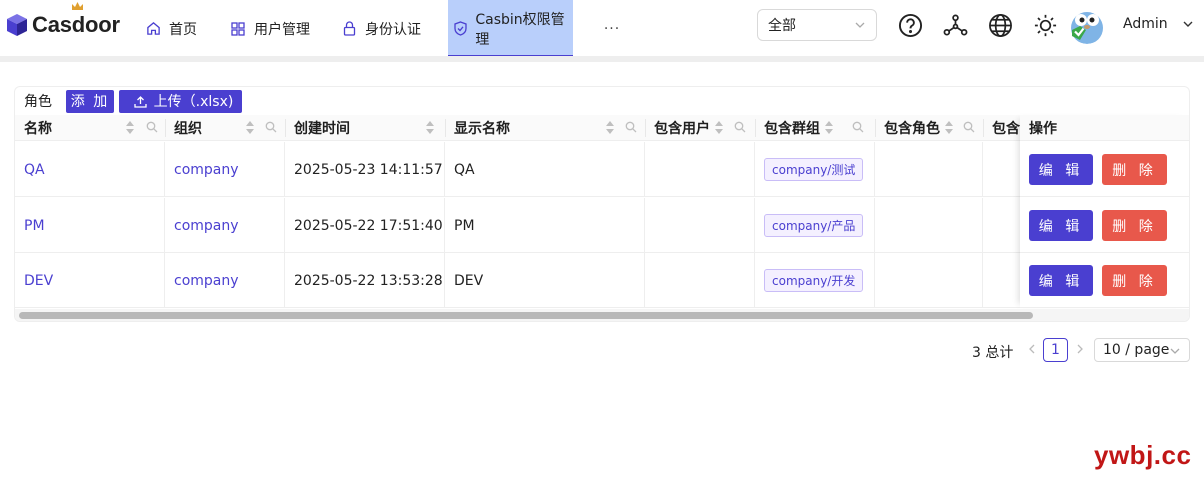  Describe the element at coordinates (193, 102) in the screenshot. I see `upload-button-label: 上传（.xlsx)` at that location.